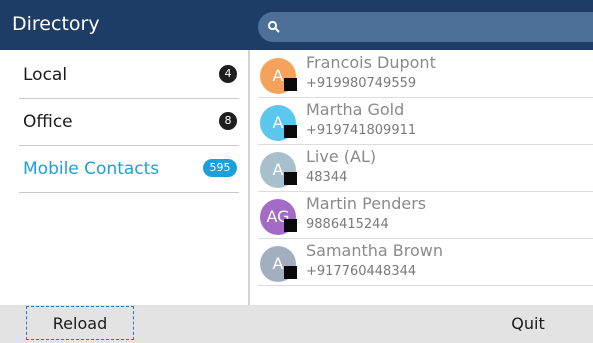  Describe the element at coordinates (45, 75) in the screenshot. I see `category-label: Local` at that location.